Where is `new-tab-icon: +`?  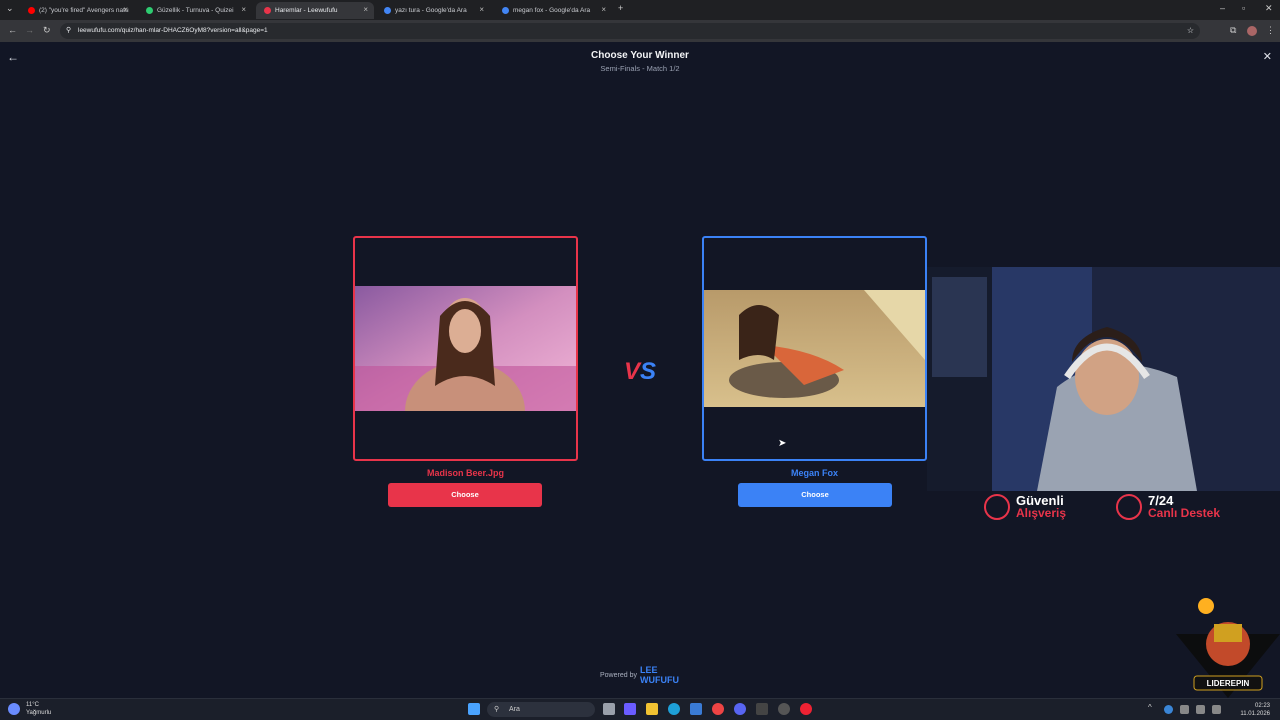 new-tab-icon: + is located at coordinates (620, 8).